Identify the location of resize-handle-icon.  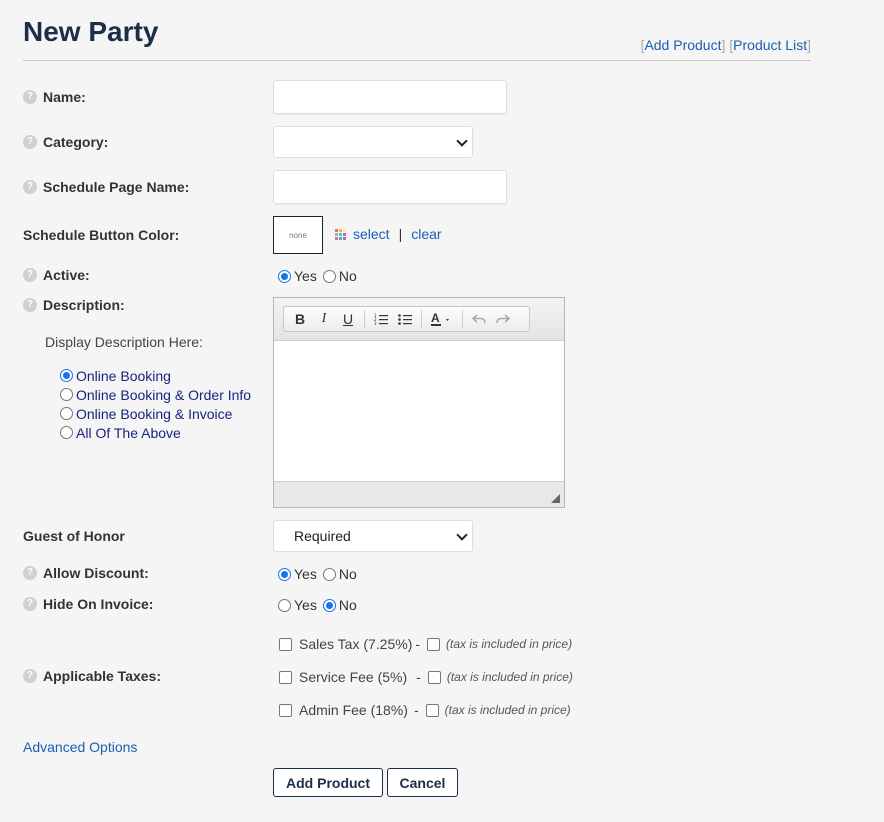
(555, 498).